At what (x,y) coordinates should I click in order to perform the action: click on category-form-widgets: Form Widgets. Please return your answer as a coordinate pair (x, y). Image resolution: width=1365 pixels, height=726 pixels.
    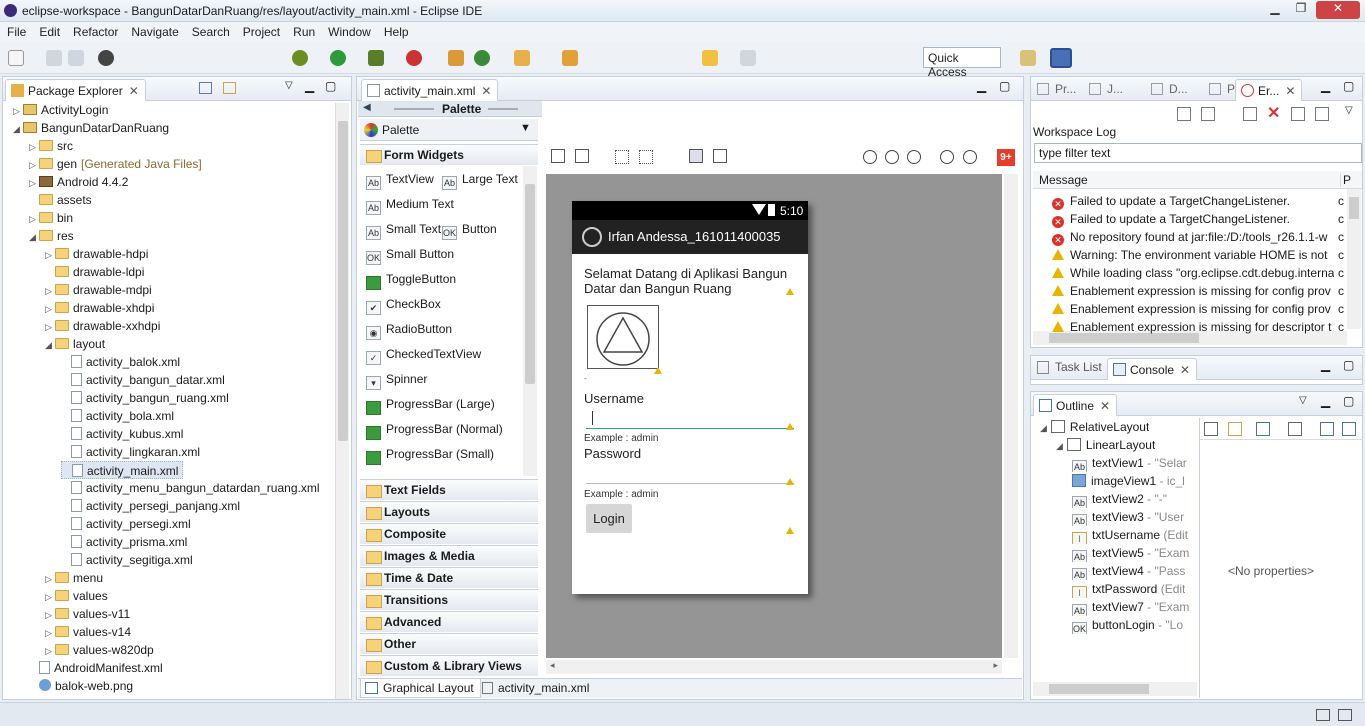
    Looking at the image, I should click on (449, 154).